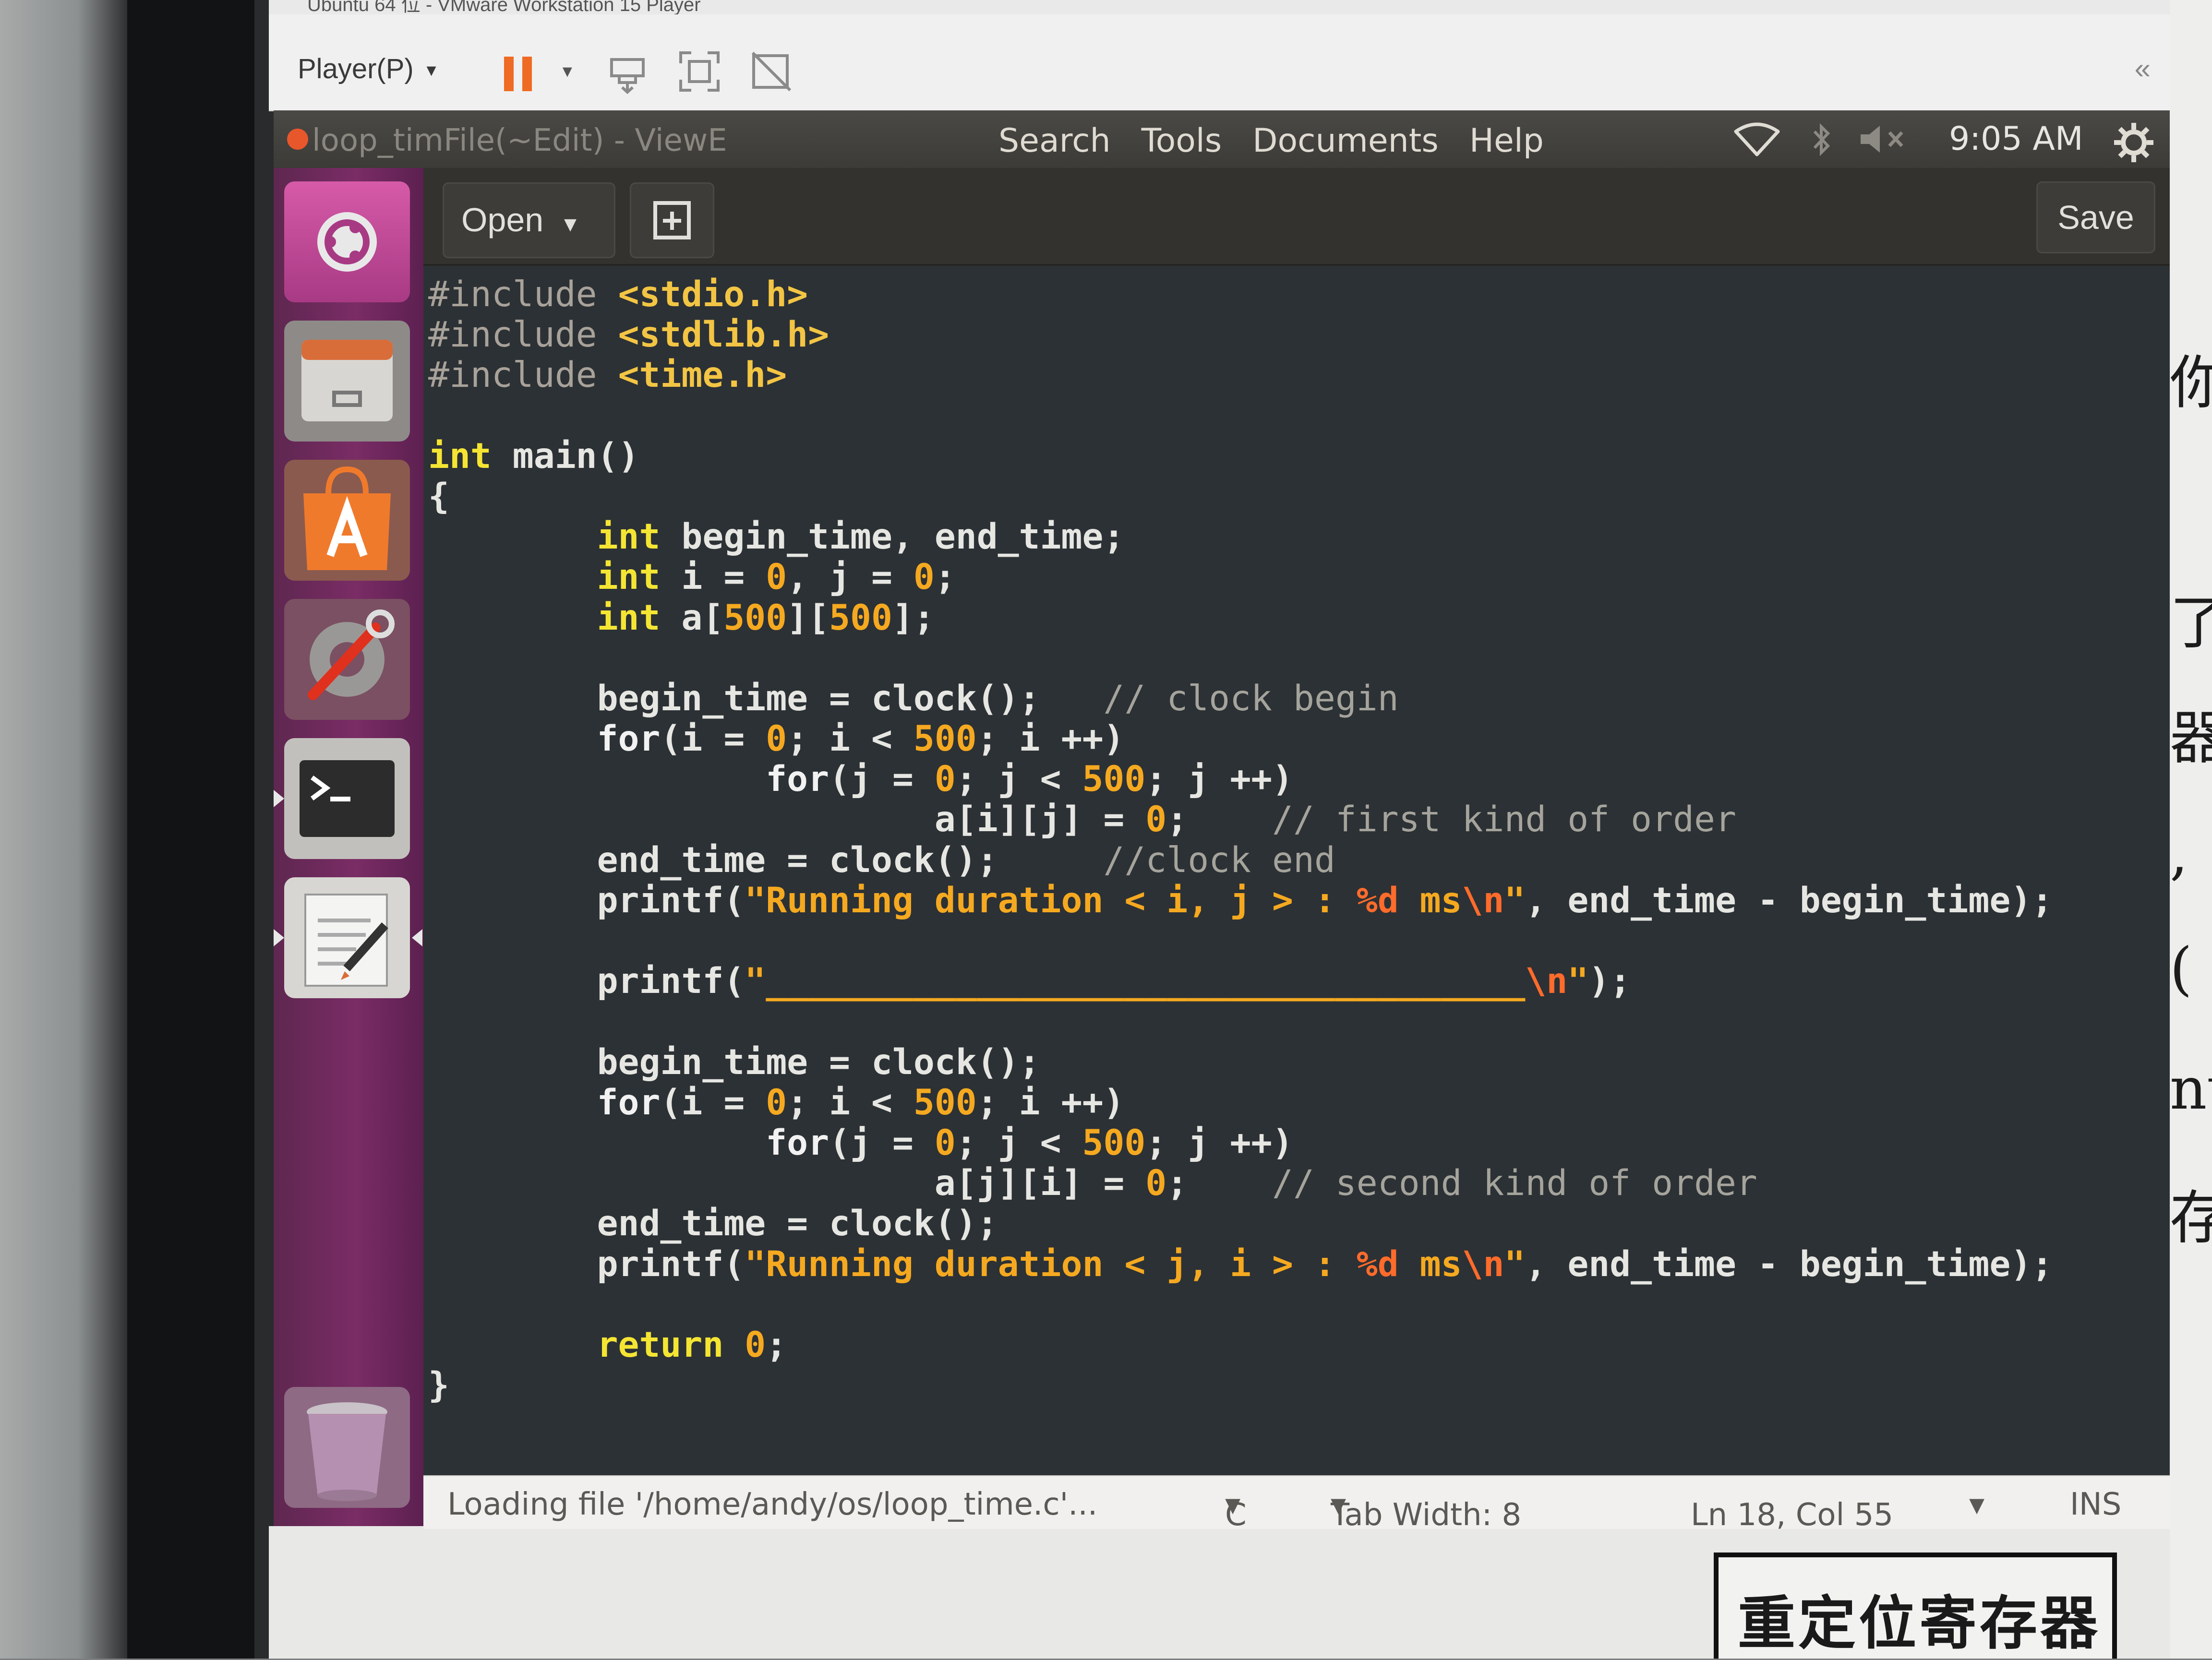 This screenshot has width=2212, height=1660. What do you see at coordinates (2181, 969) in the screenshot?
I see `doc-char: (` at bounding box center [2181, 969].